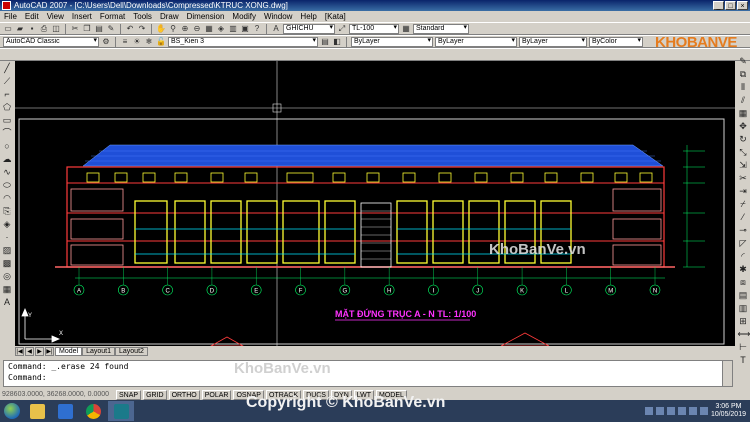 The width and height of the screenshot is (750, 422). I want to click on properties-icon: ▦, so click(209, 29).